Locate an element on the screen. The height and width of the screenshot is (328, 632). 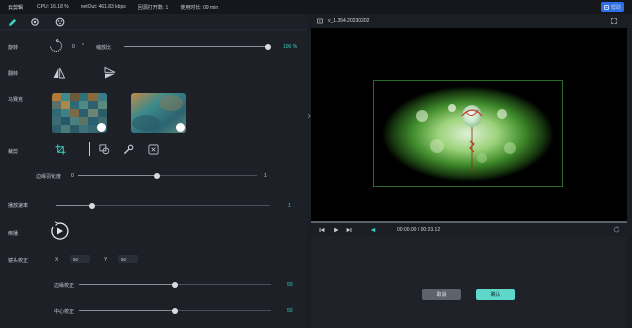
rotate-label: 旋转 is located at coordinates (13, 48).